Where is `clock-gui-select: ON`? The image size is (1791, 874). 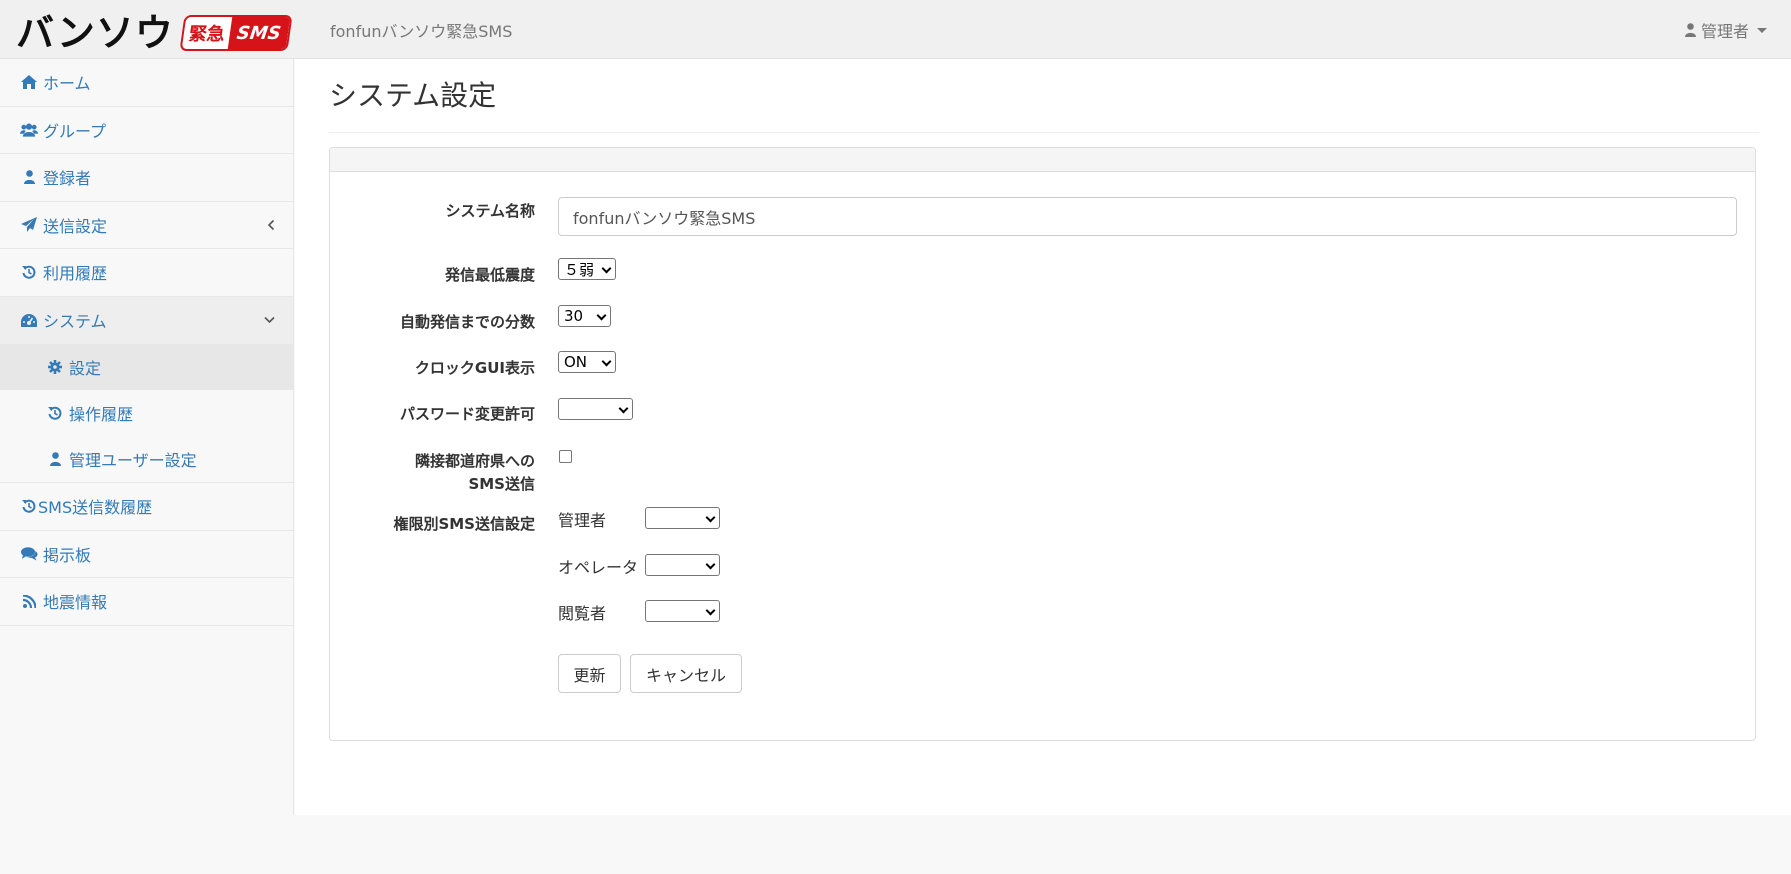
clock-gui-select: ON is located at coordinates (587, 362).